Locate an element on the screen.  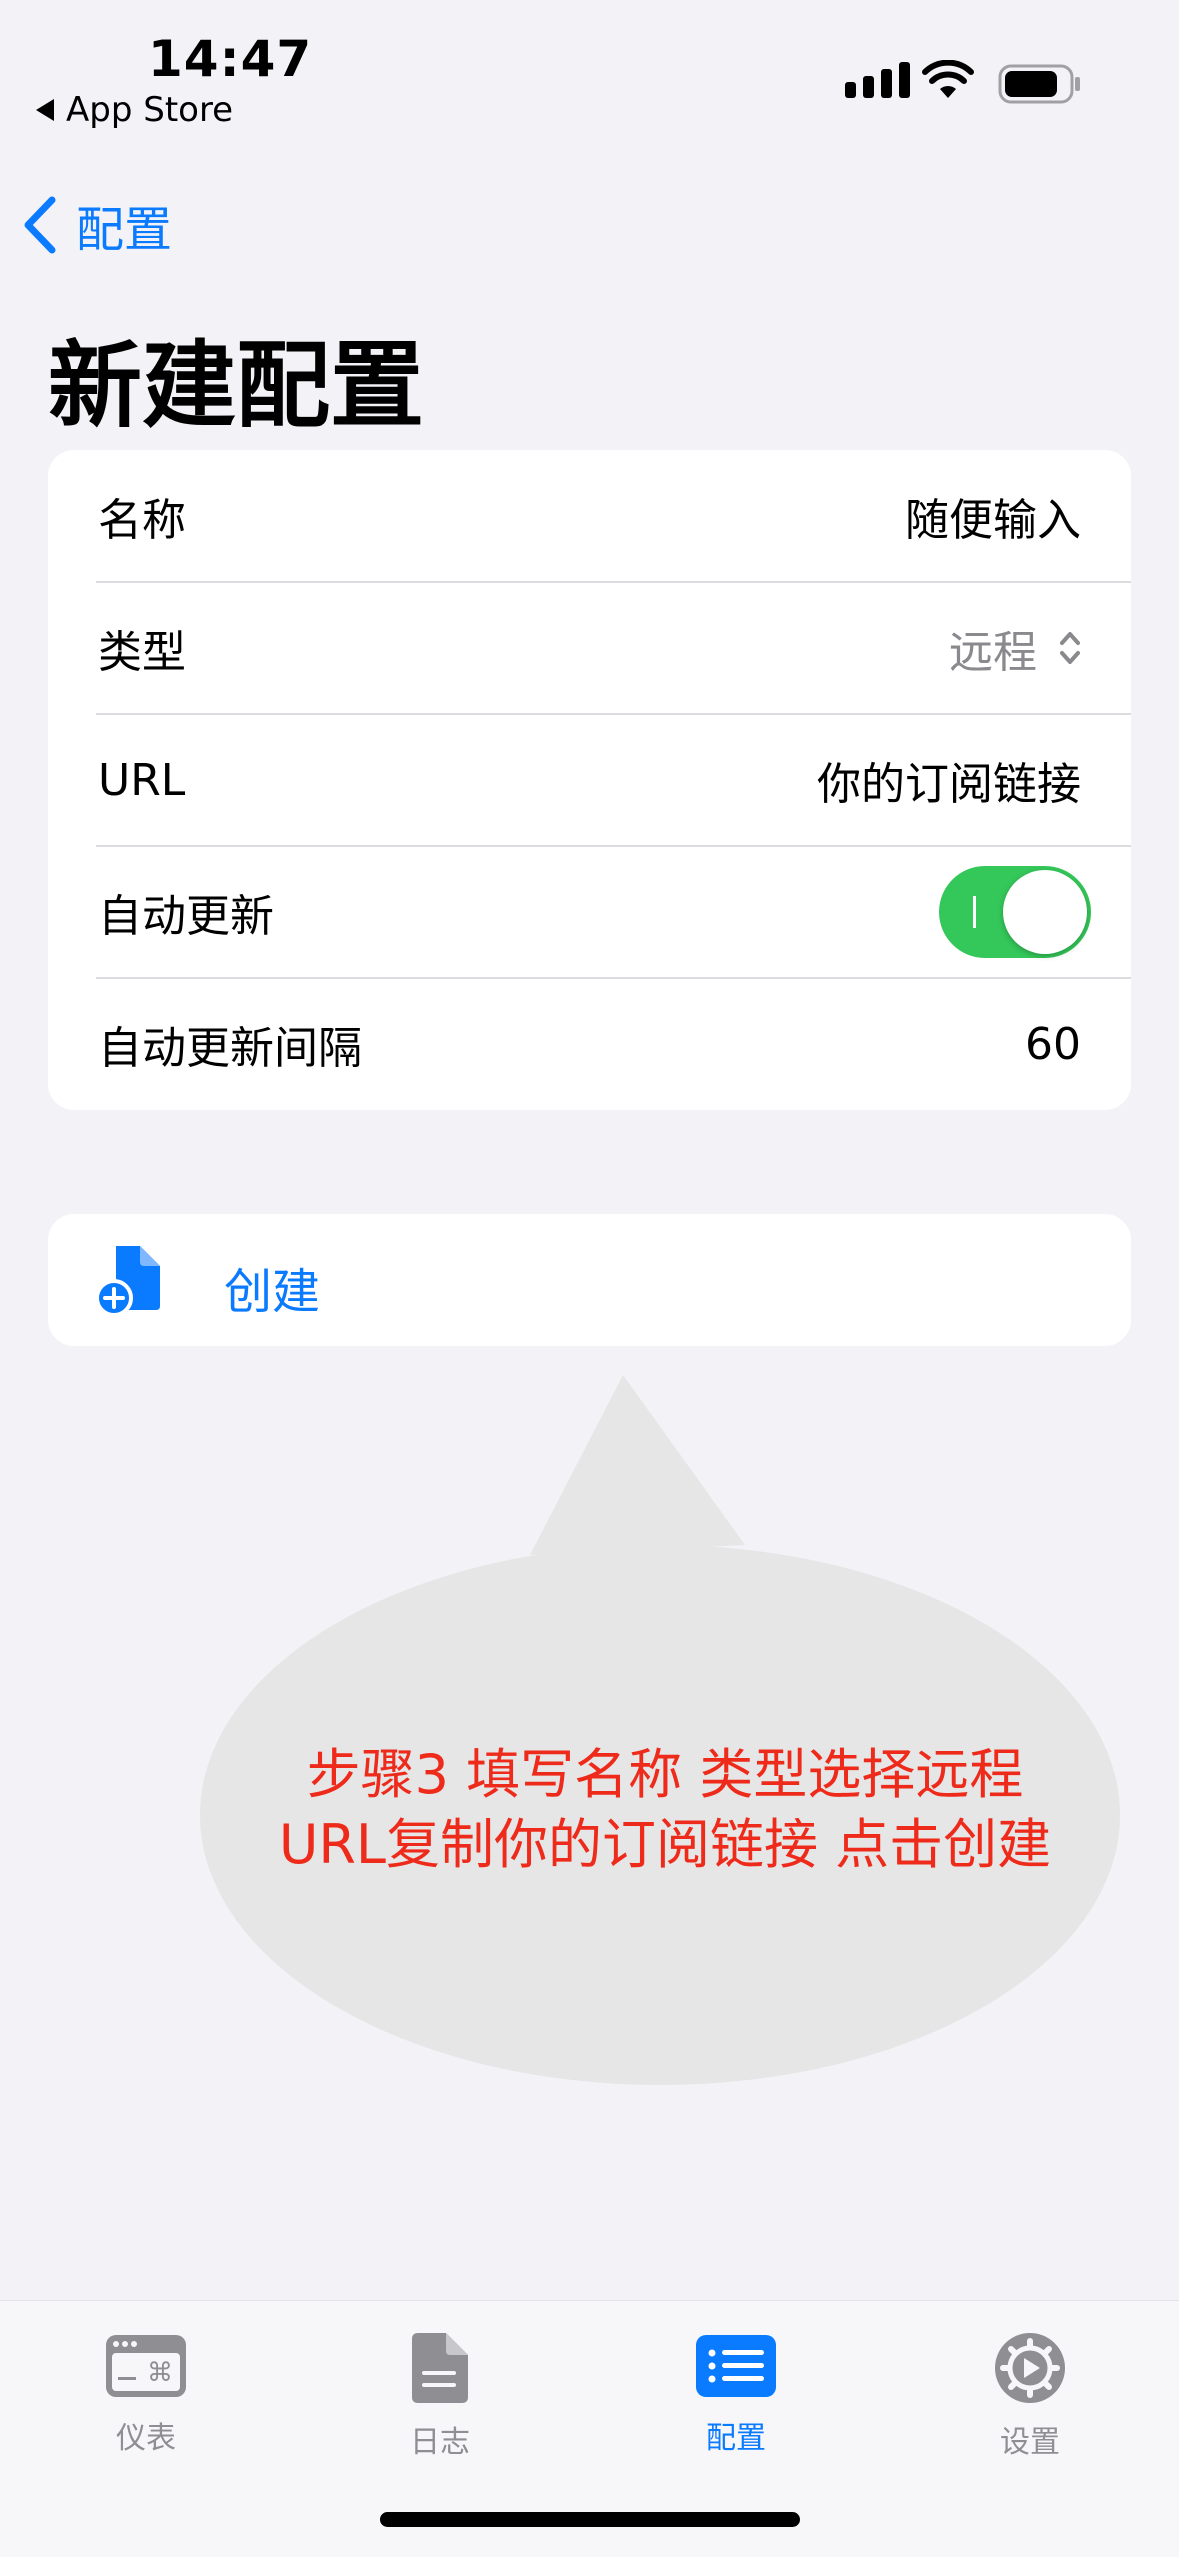
auto-update-row: 自动更新 is located at coordinates (589, 912).